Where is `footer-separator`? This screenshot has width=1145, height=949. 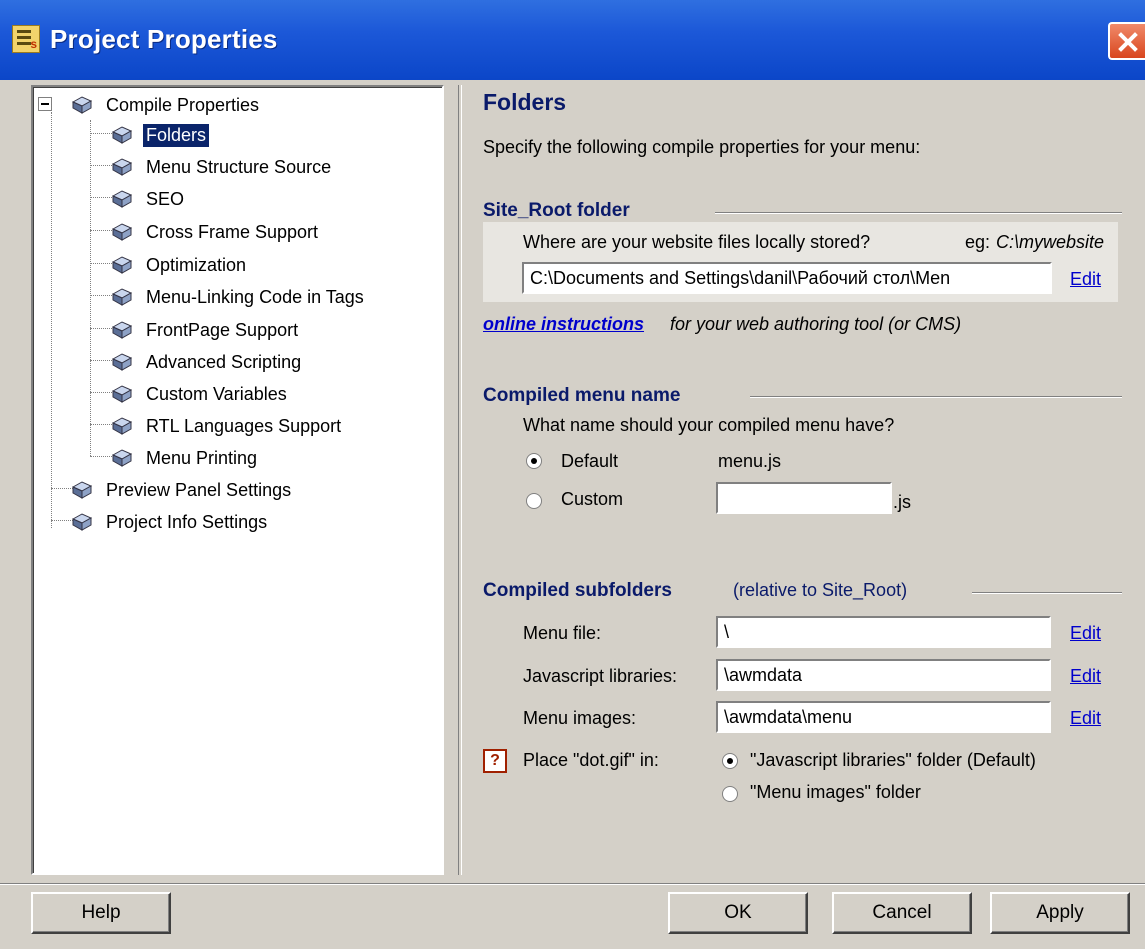 footer-separator is located at coordinates (572, 884).